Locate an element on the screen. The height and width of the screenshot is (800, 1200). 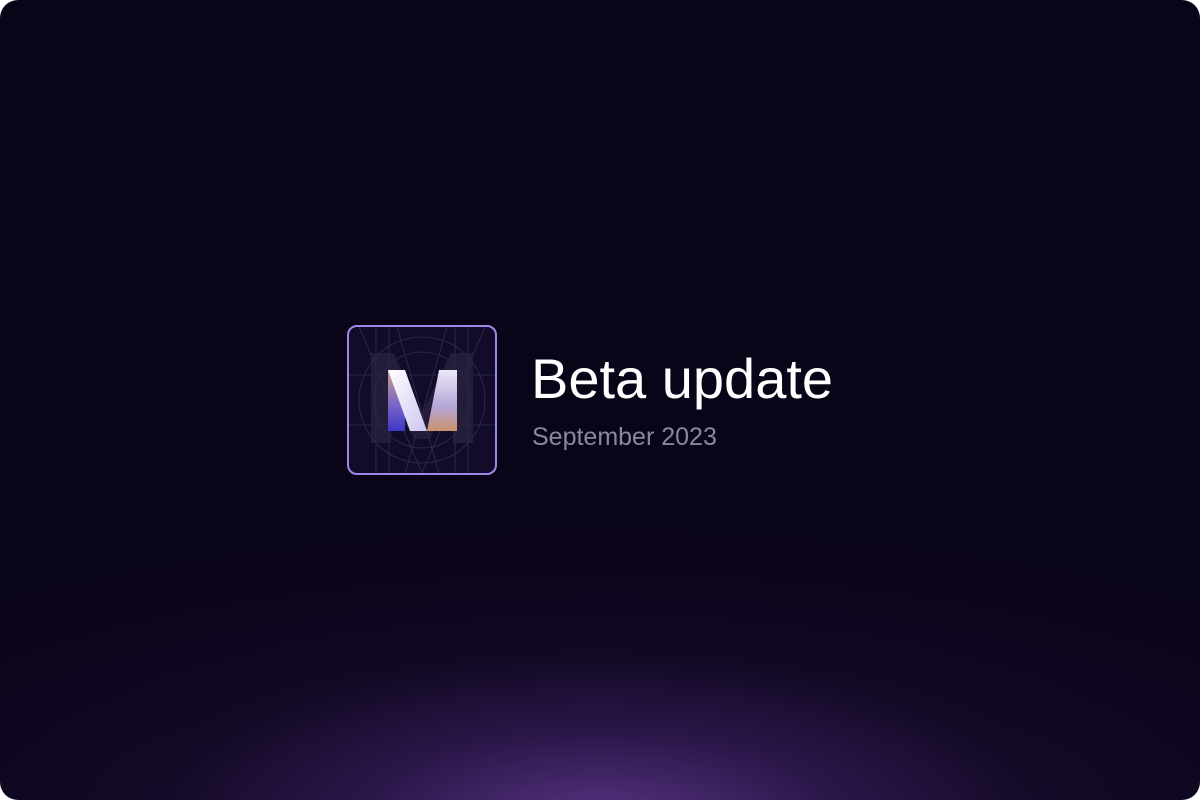
m-logo-icon is located at coordinates (422, 400).